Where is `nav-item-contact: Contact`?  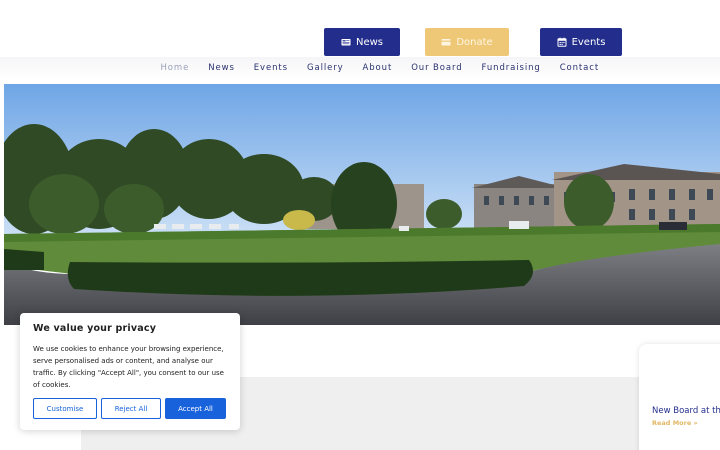
nav-item-contact: Contact is located at coordinates (579, 68).